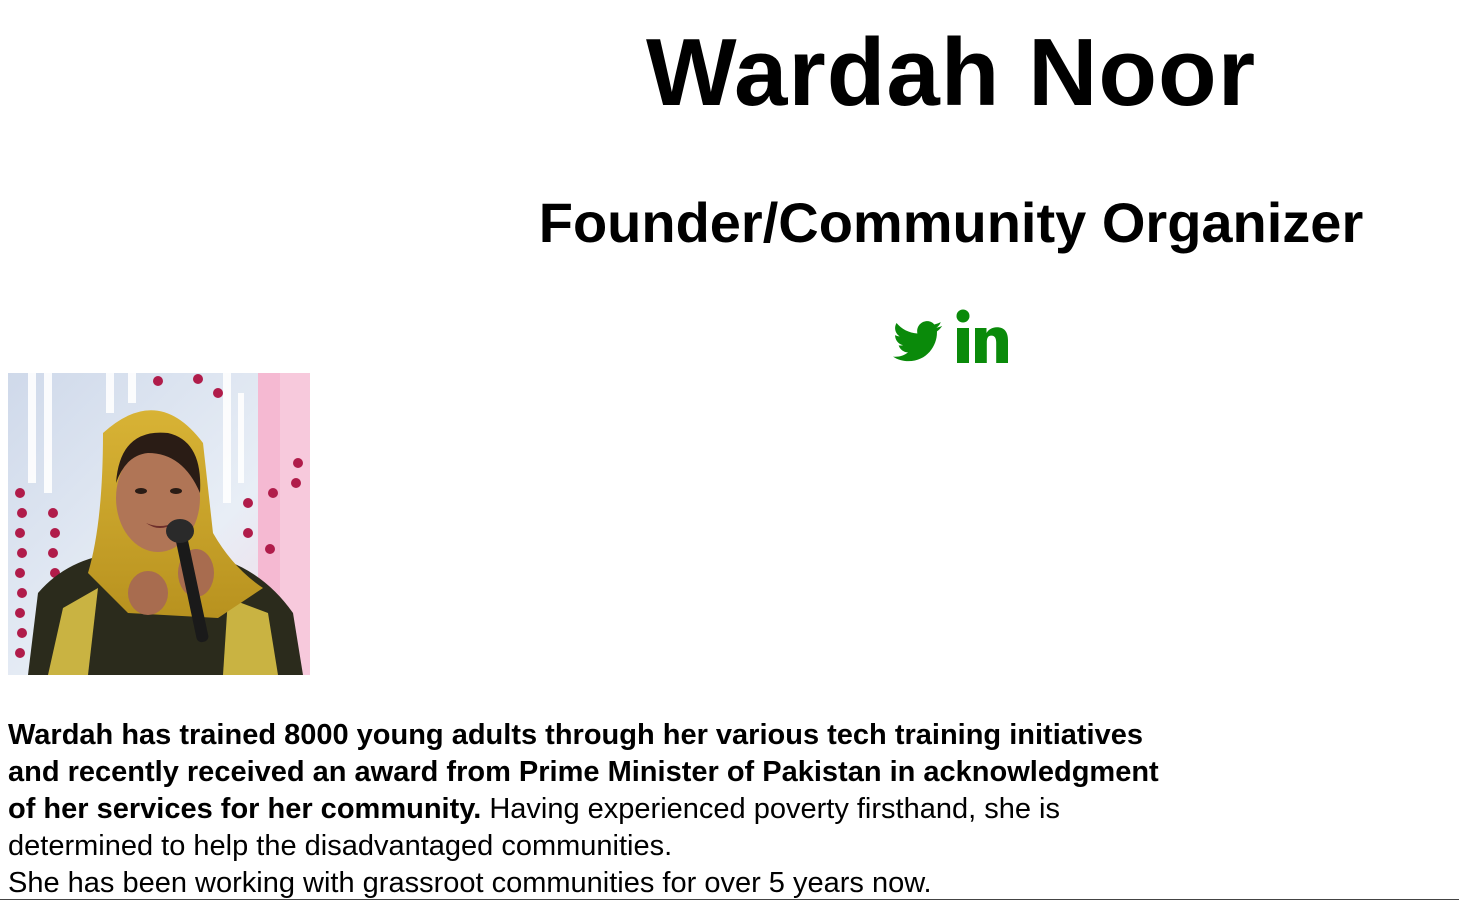 This screenshot has width=1459, height=902. I want to click on linkedin-icon, so click(982, 336).